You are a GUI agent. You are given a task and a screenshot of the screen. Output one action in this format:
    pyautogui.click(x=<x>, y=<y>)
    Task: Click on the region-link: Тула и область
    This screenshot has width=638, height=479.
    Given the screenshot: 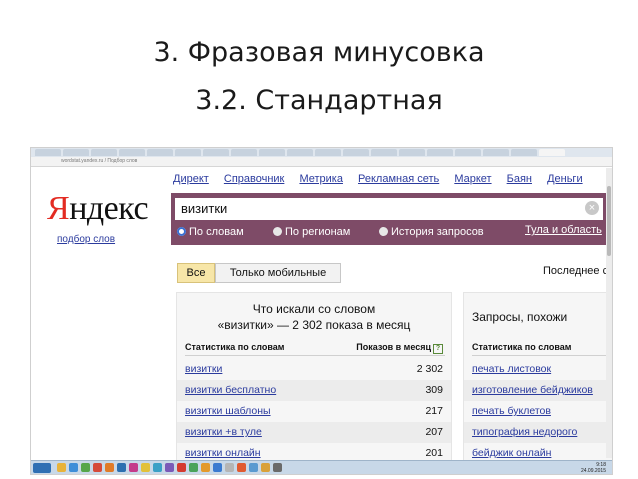 What is the action you would take?
    pyautogui.click(x=563, y=230)
    